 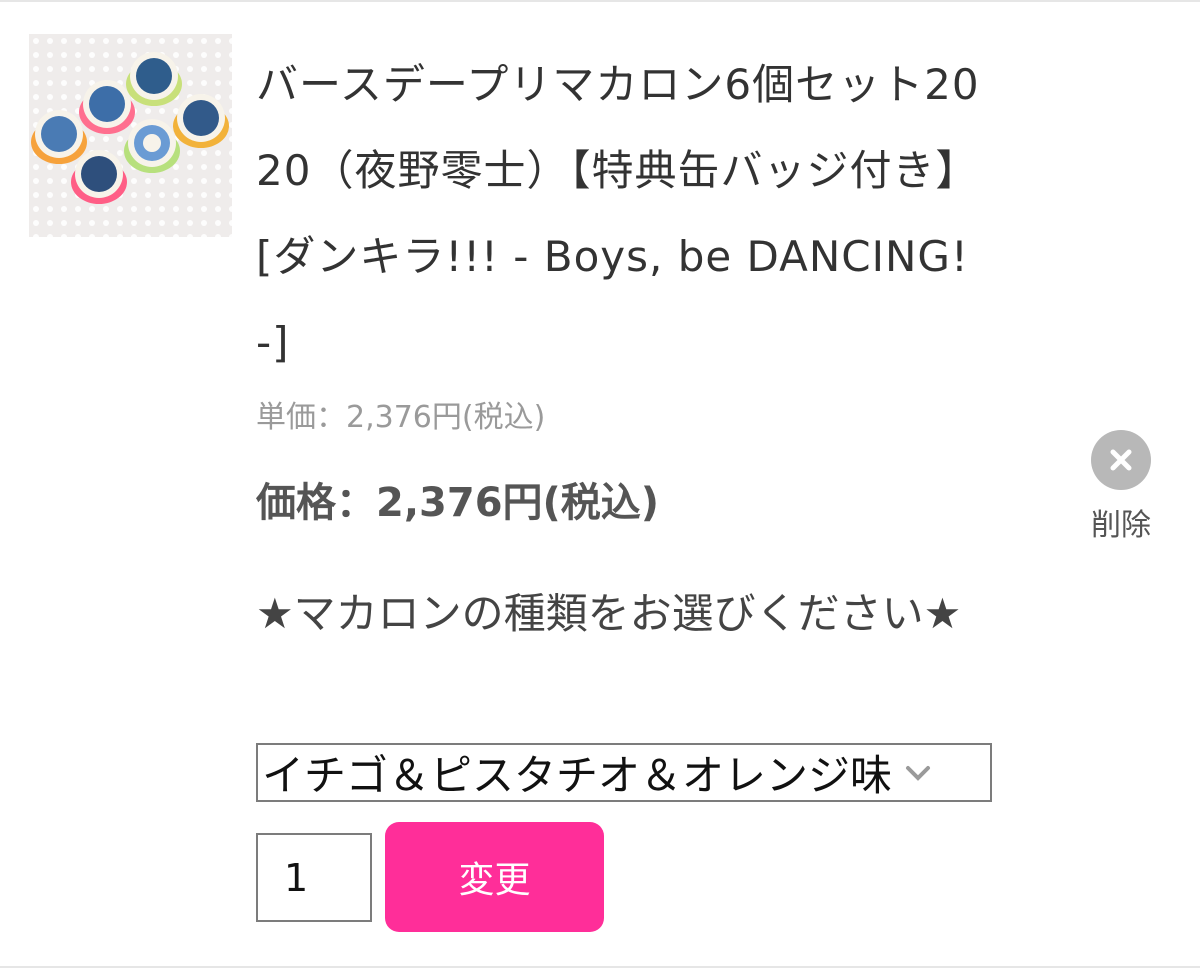 I want to click on total-price: 価格：2,376円(税込), so click(x=458, y=503).